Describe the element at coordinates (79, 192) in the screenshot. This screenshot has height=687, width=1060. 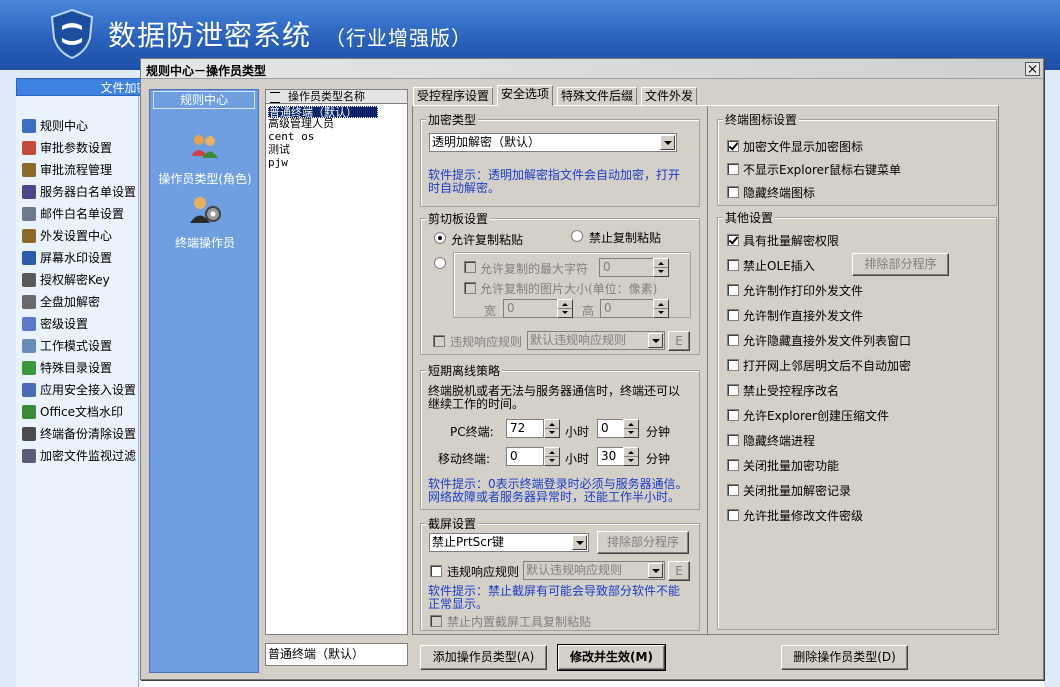
I see `sidebar-item: 服务器白名单设置` at that location.